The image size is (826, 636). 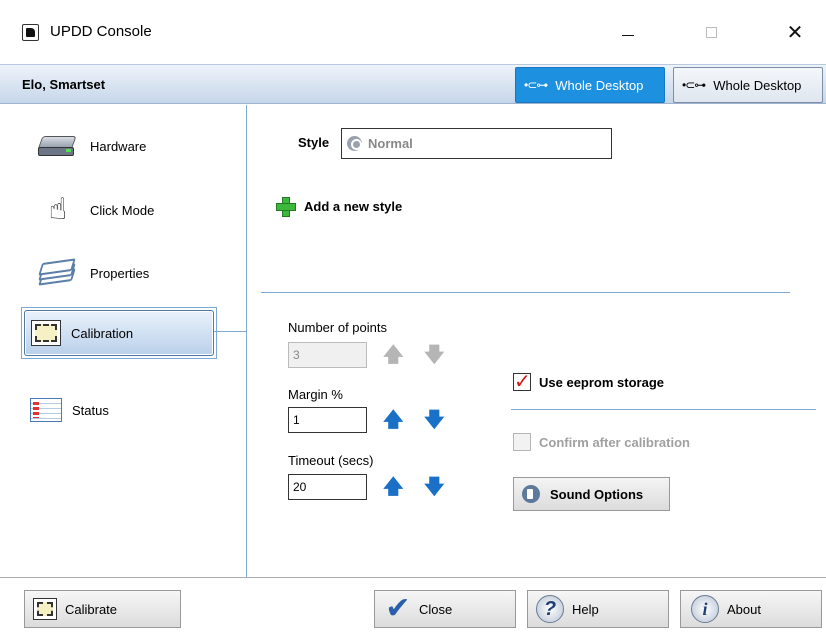 I want to click on close-label: Close, so click(x=436, y=609).